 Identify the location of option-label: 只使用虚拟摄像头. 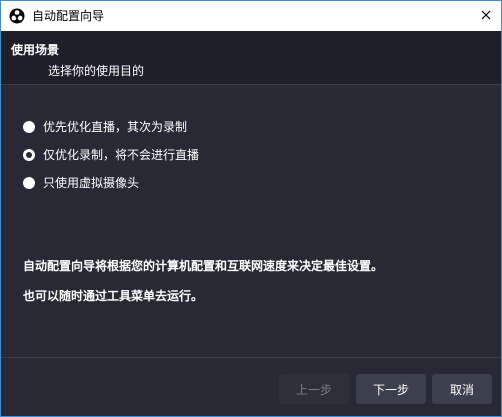
(91, 183).